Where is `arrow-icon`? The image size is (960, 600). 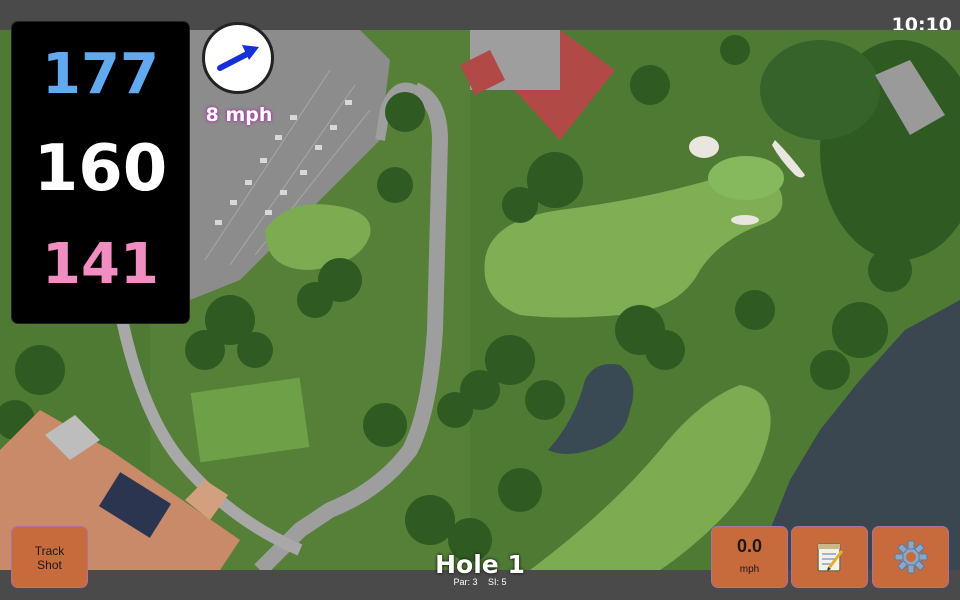
arrow-icon is located at coordinates (238, 58).